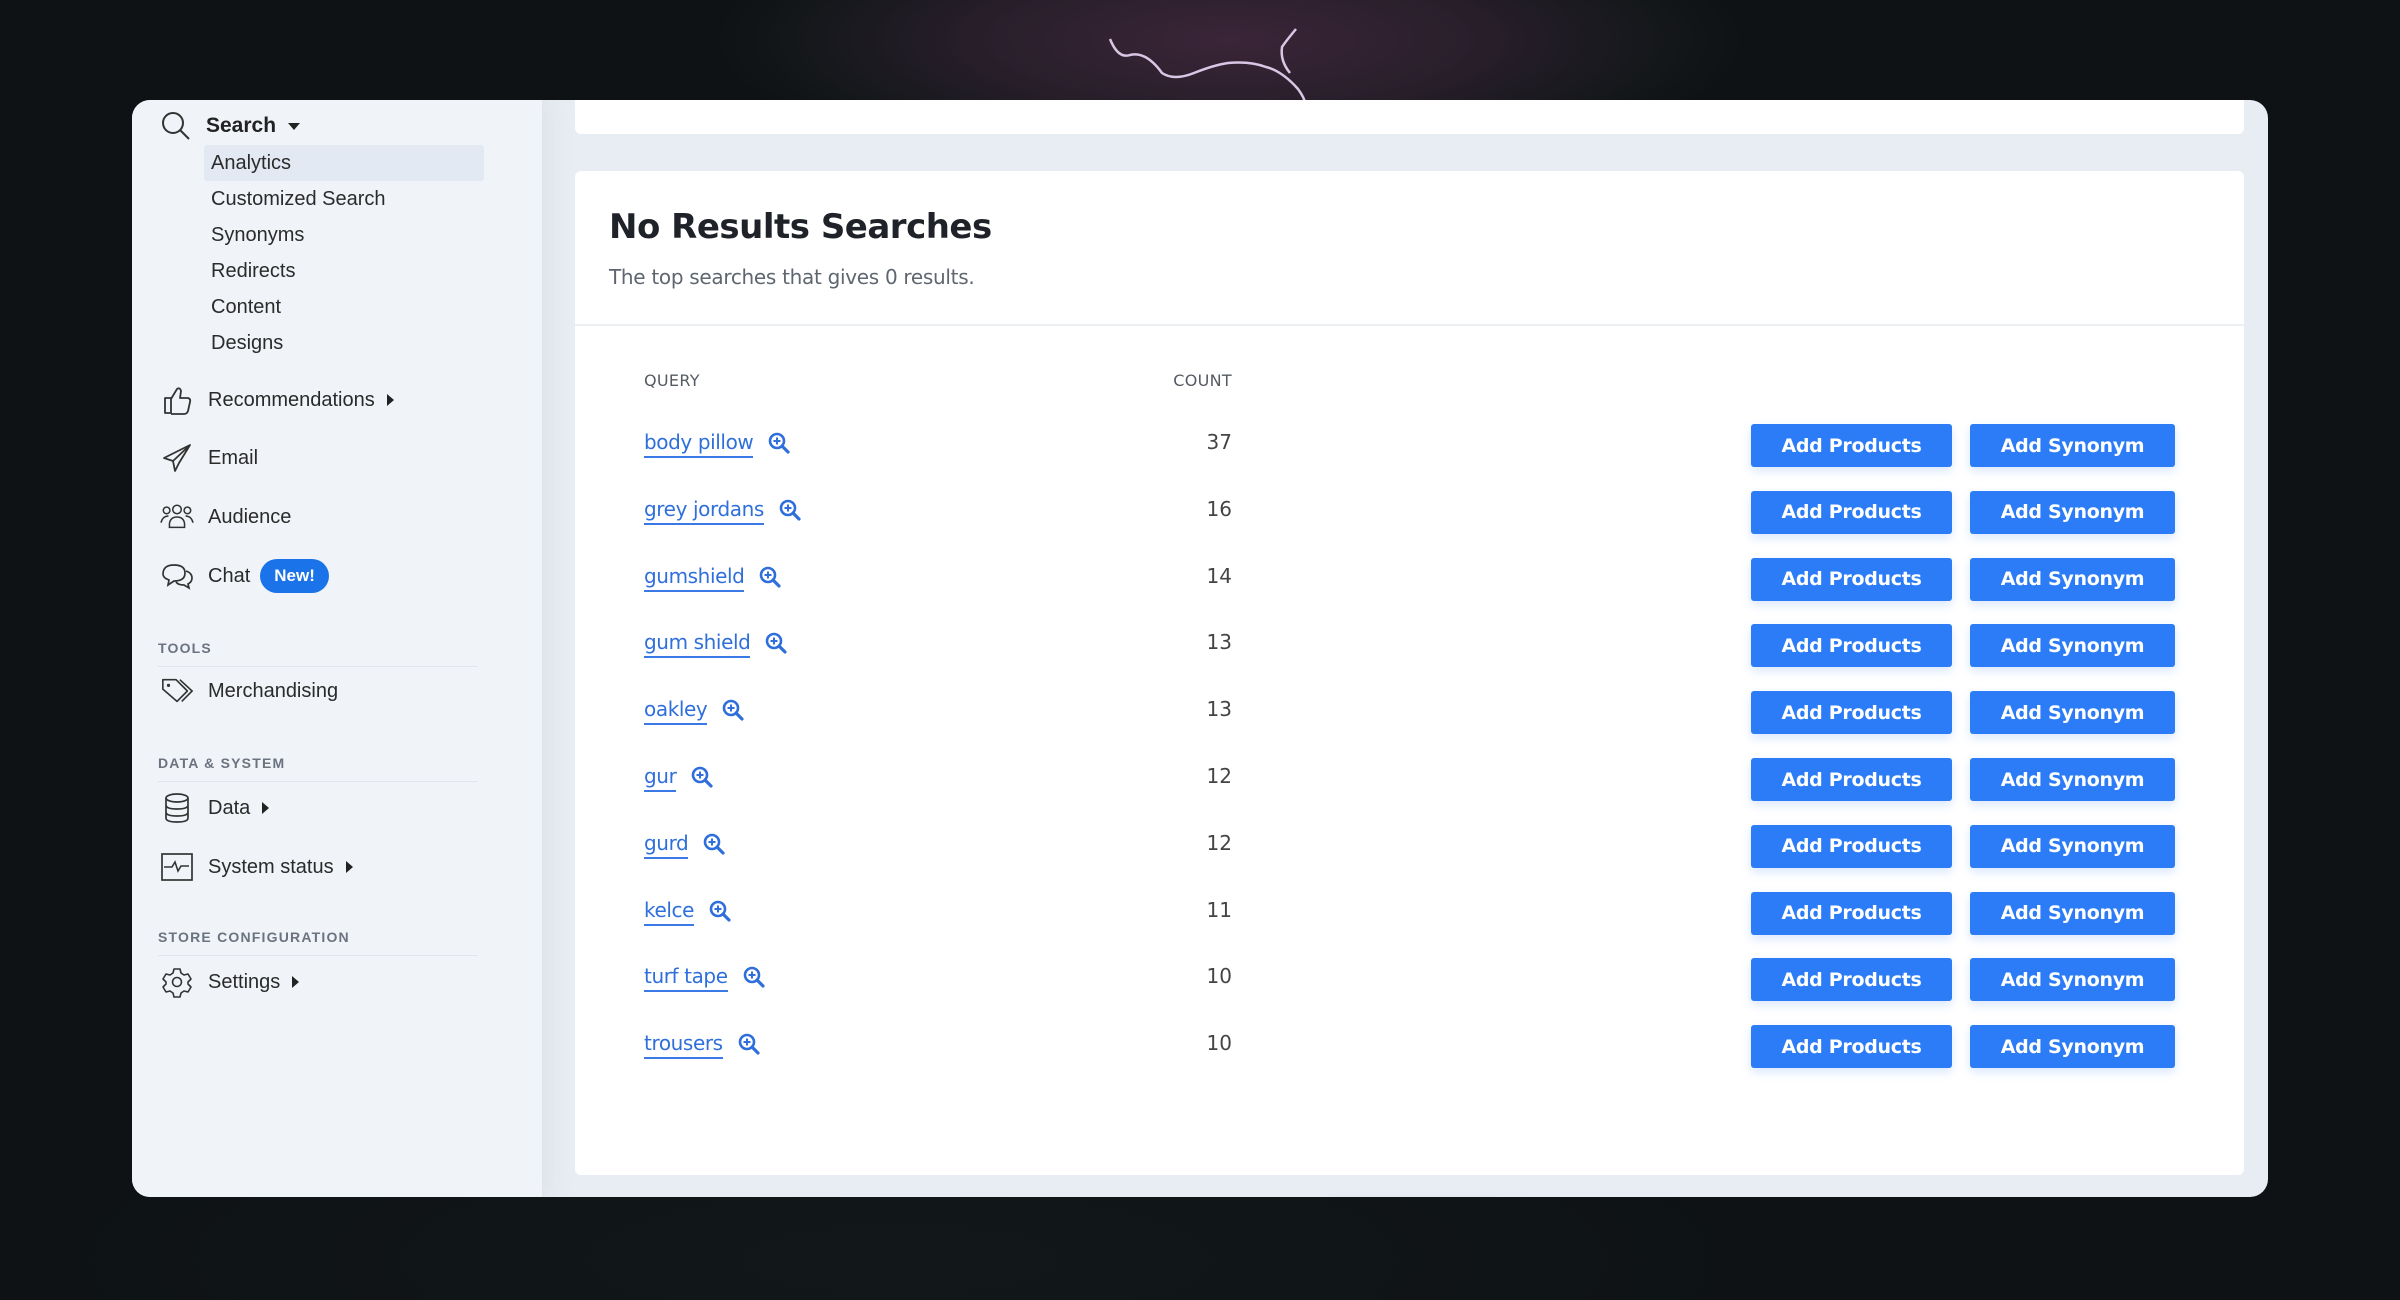 The width and height of the screenshot is (2400, 1300). I want to click on sidebar-subitem-redirects: Redirects, so click(344, 271).